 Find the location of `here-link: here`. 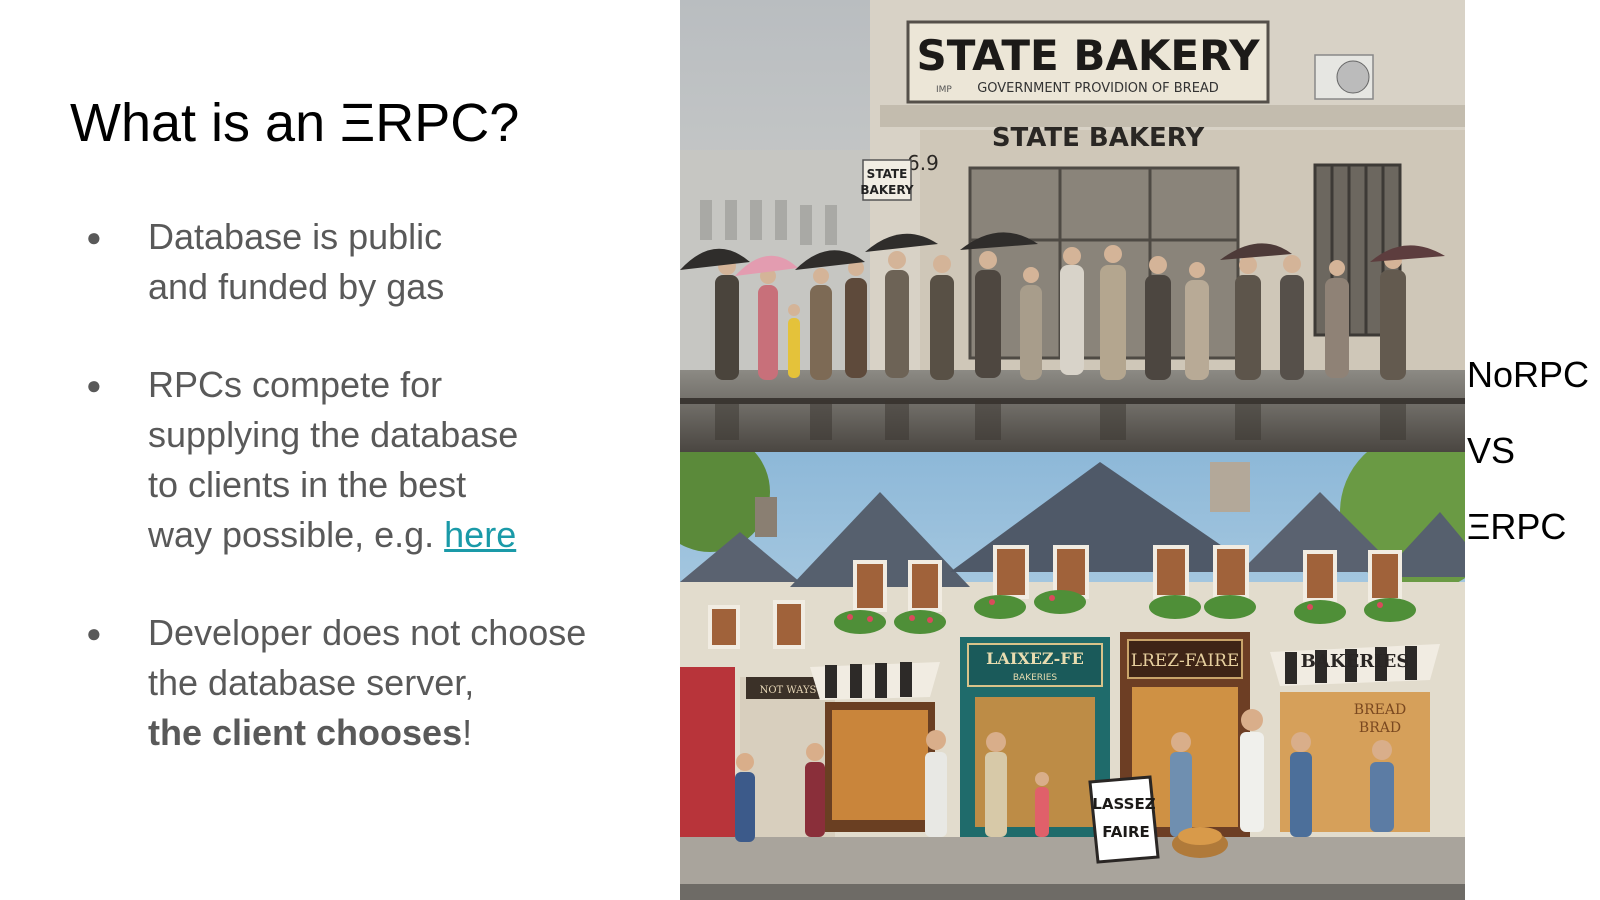

here-link: here is located at coordinates (480, 534).